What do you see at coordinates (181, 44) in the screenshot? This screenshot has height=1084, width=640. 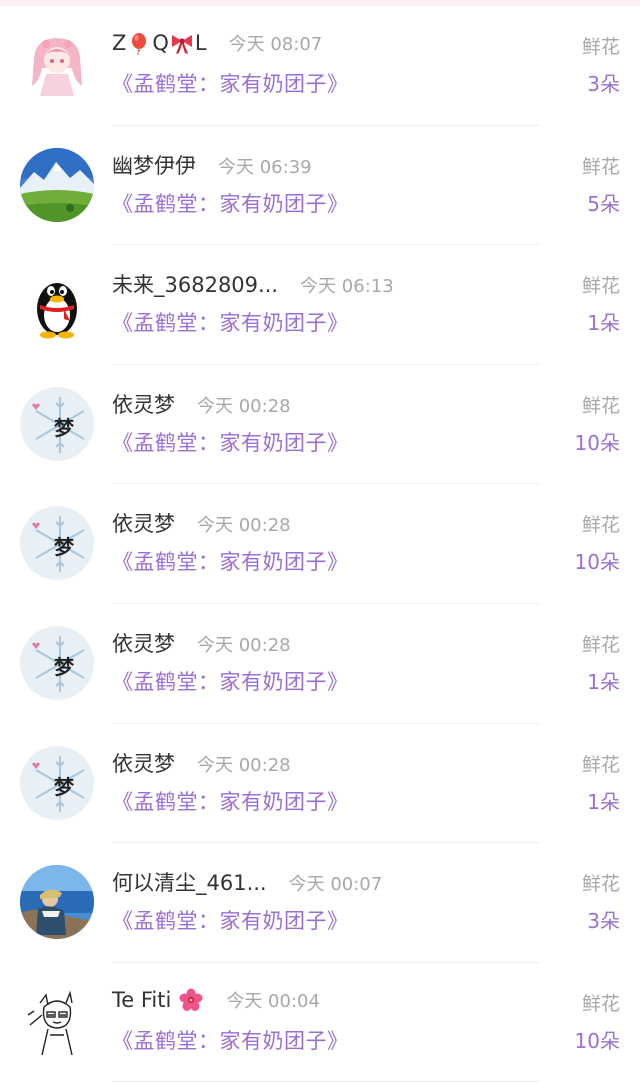 I see `ribbon-emoji-icon` at bounding box center [181, 44].